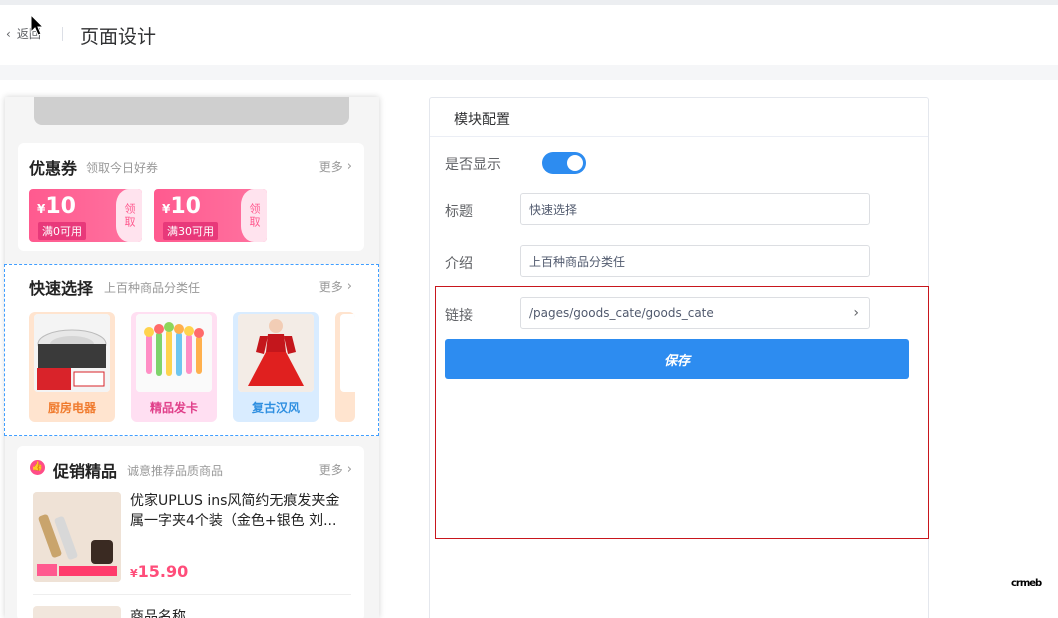 Image resolution: width=1058 pixels, height=618 pixels. Describe the element at coordinates (53, 168) in the screenshot. I see `coupon-section-title: 优惠券` at that location.